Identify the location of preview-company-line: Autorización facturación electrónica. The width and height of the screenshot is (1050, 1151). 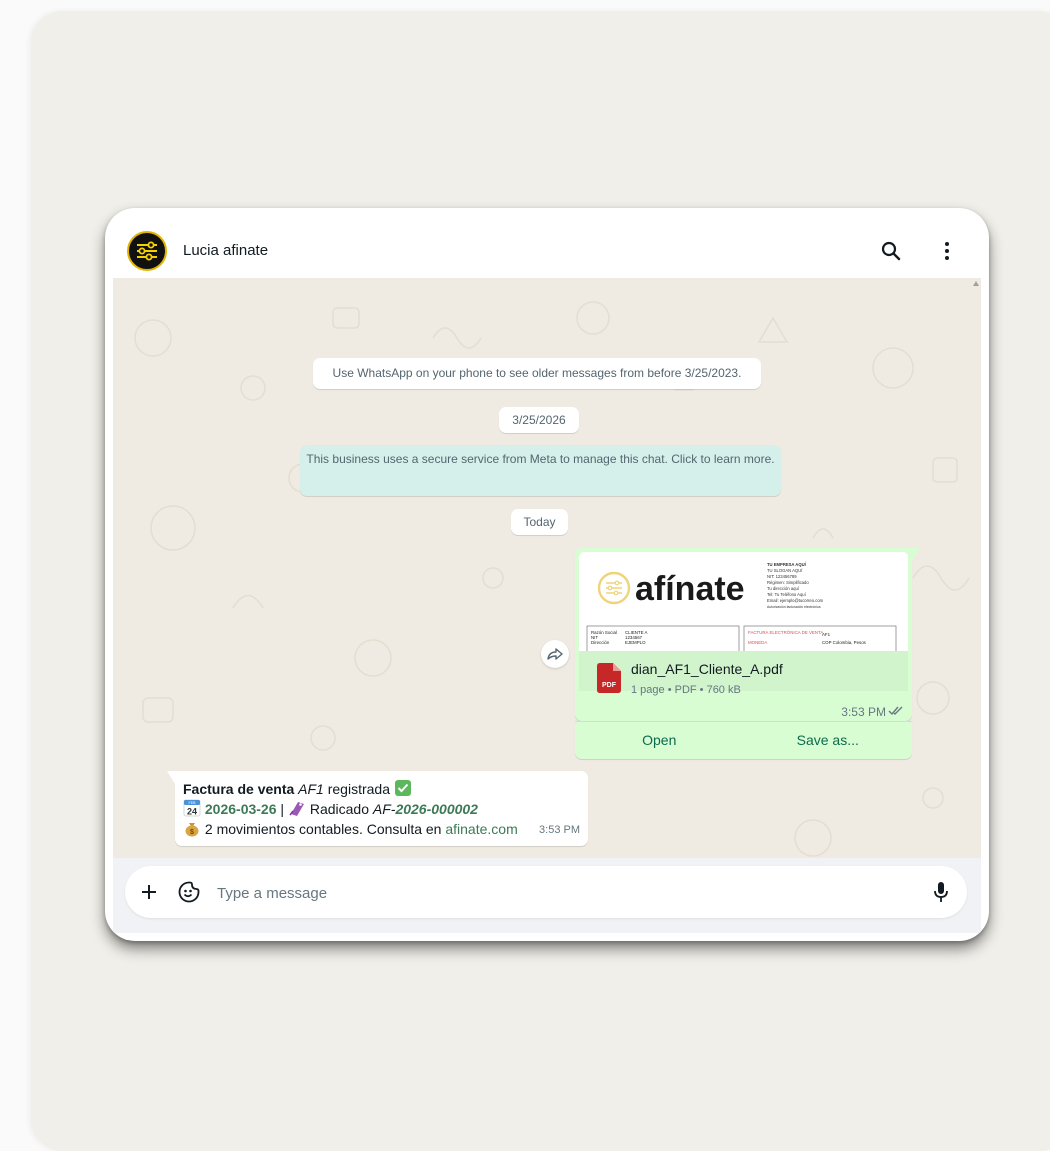
(794, 607).